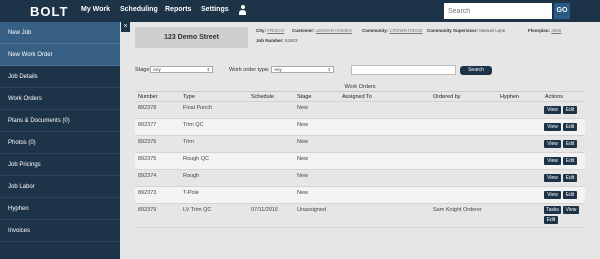  Describe the element at coordinates (334, 30) in the screenshot. I see `customer-link: LENNAR HOMES` at that location.